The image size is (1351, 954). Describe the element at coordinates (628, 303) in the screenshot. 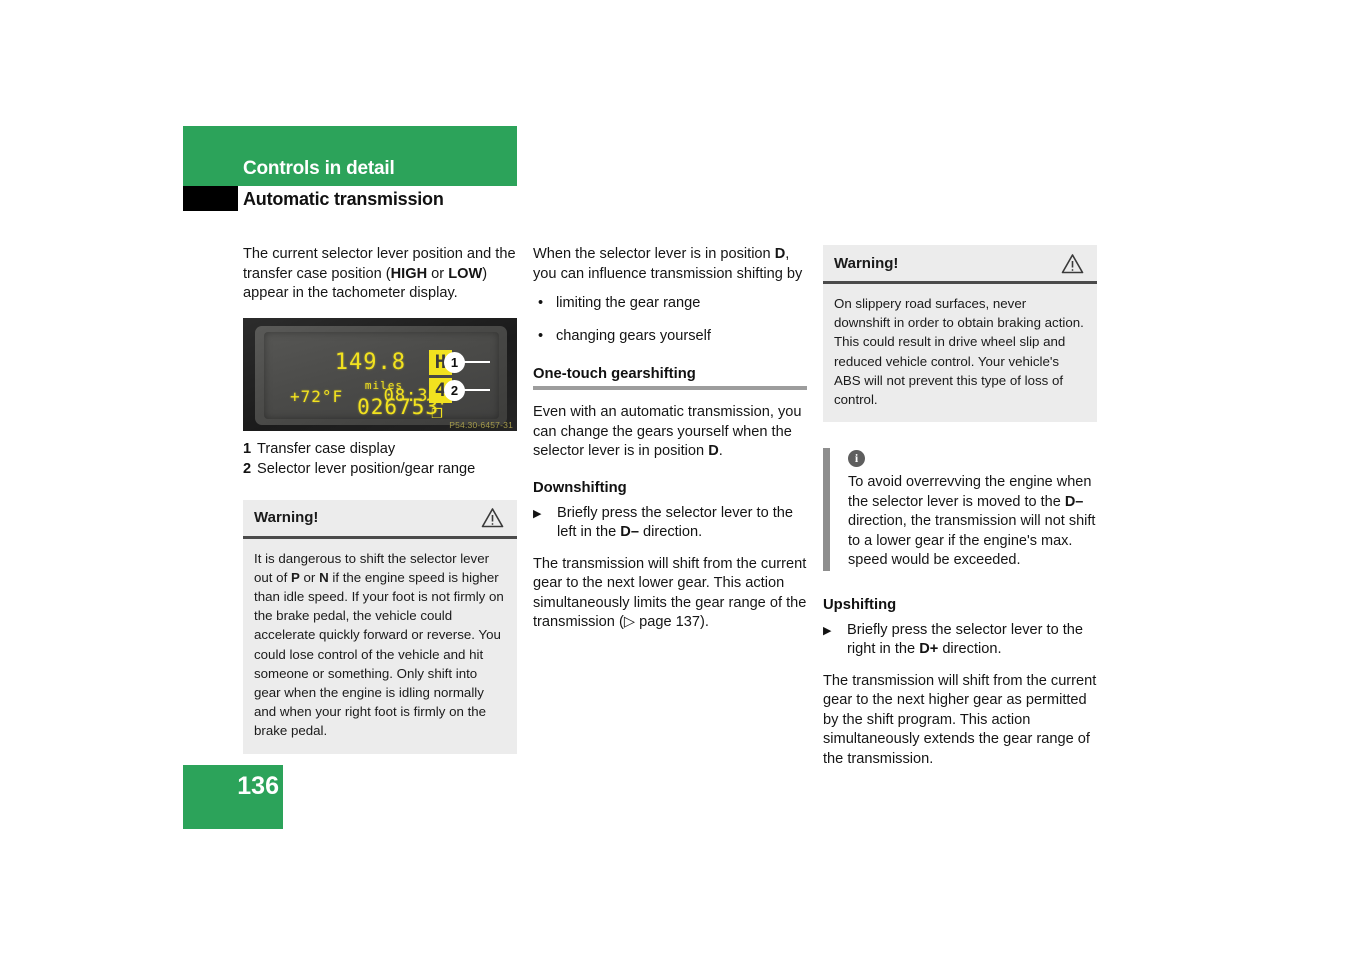

I see `bullet-label: limiting the gear range` at that location.